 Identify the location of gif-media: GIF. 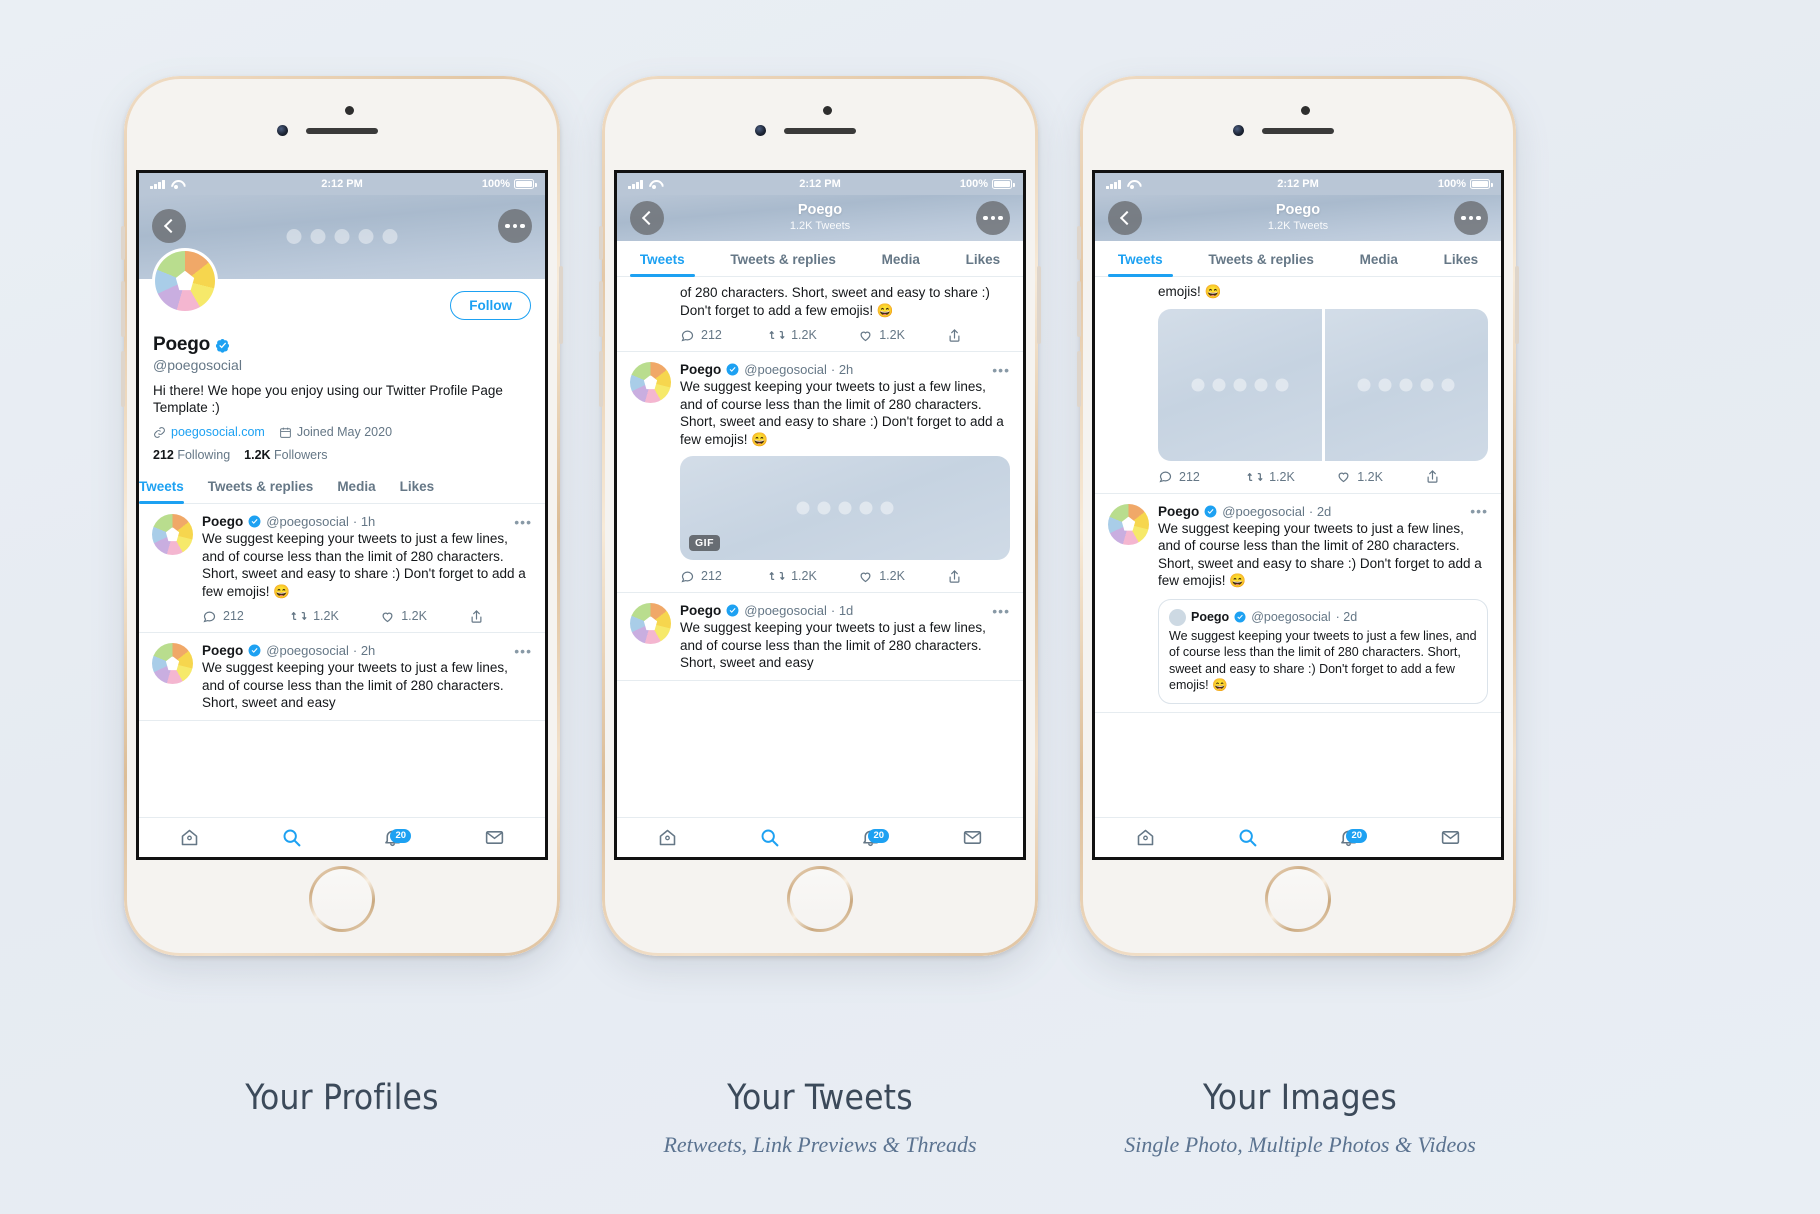
(845, 508).